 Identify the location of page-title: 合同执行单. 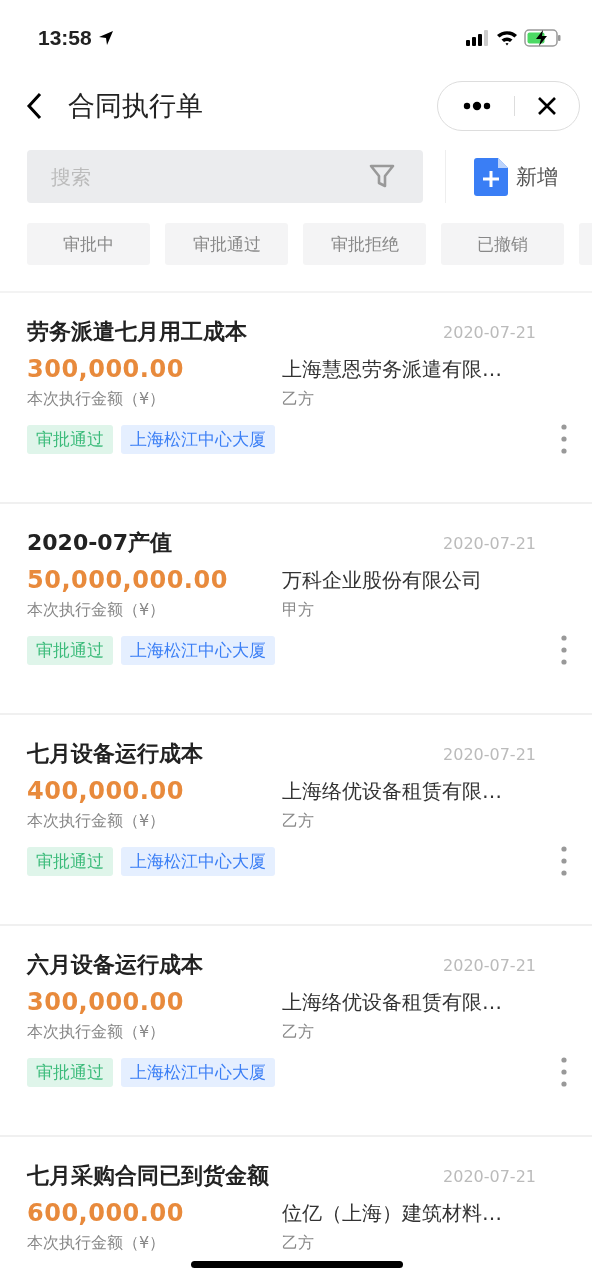
(135, 106).